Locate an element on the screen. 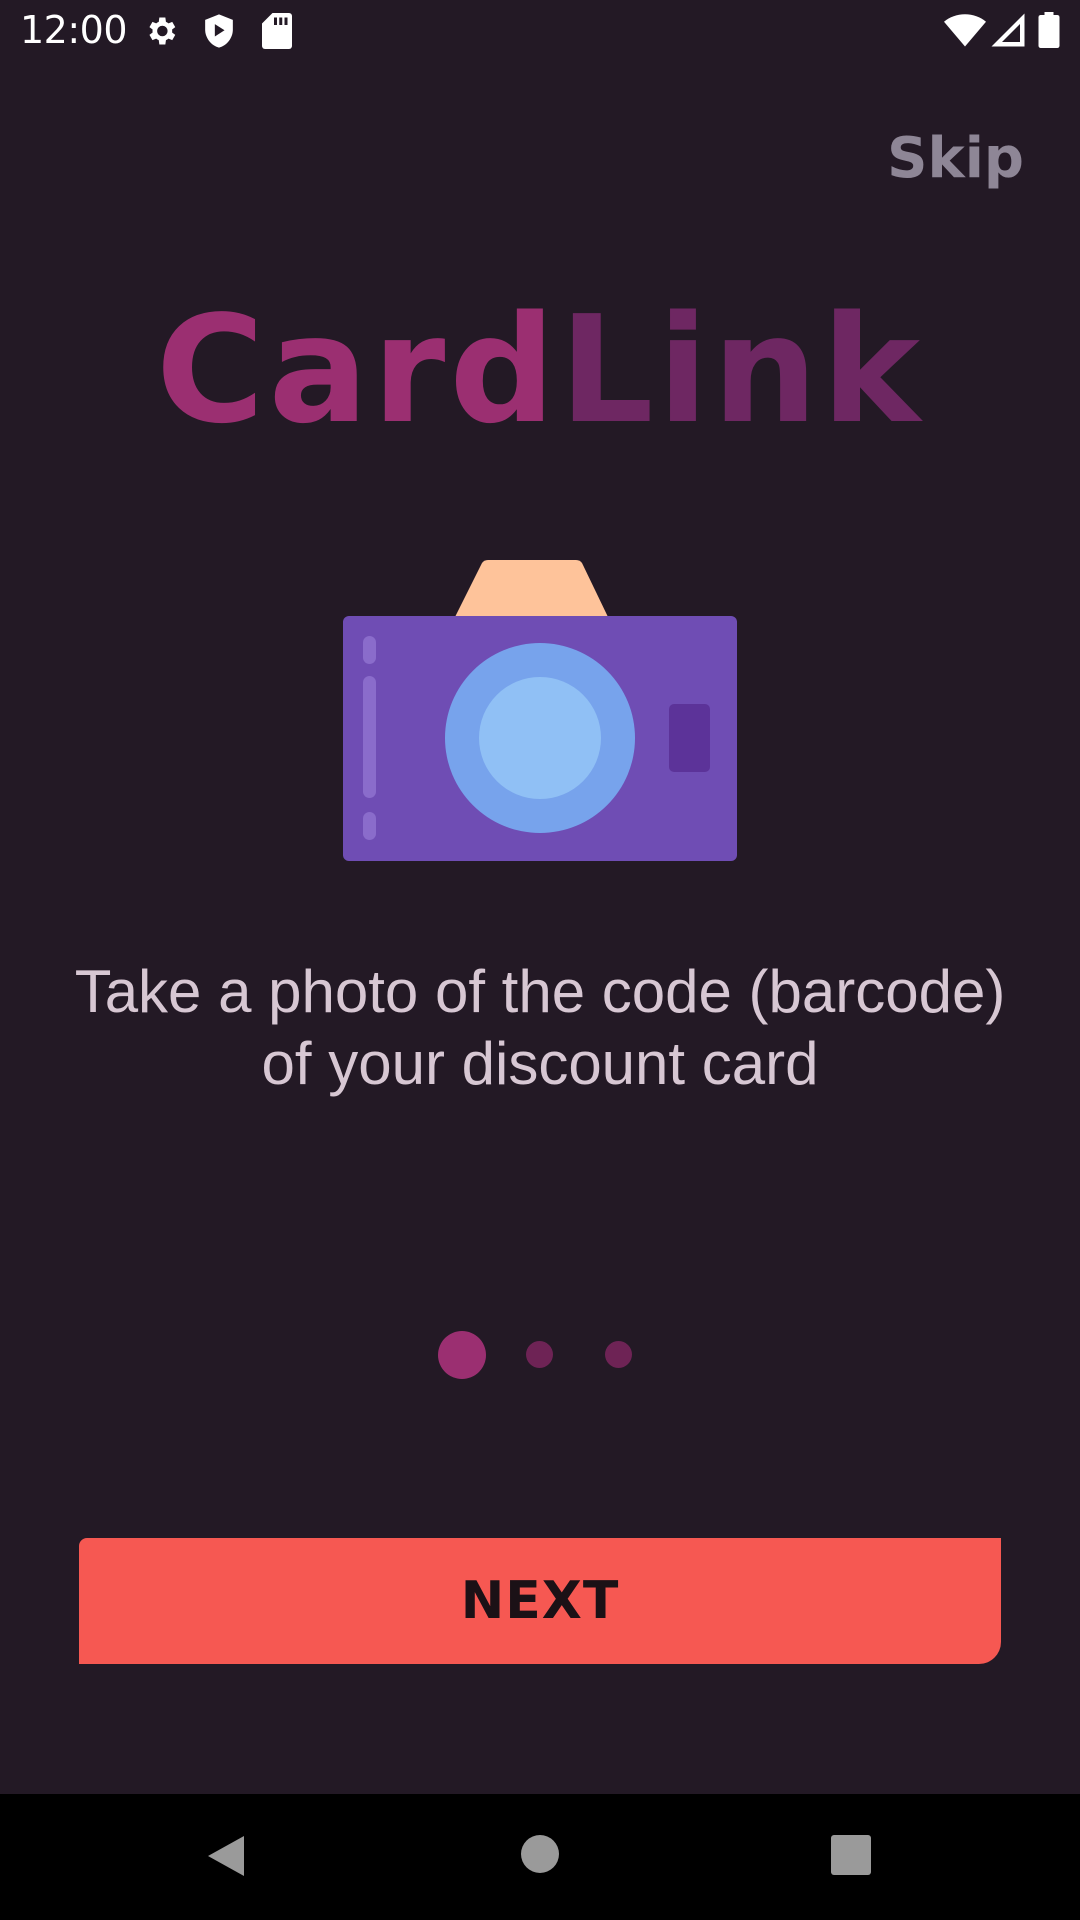  description-line-2: of your discount card is located at coordinates (540, 1063).